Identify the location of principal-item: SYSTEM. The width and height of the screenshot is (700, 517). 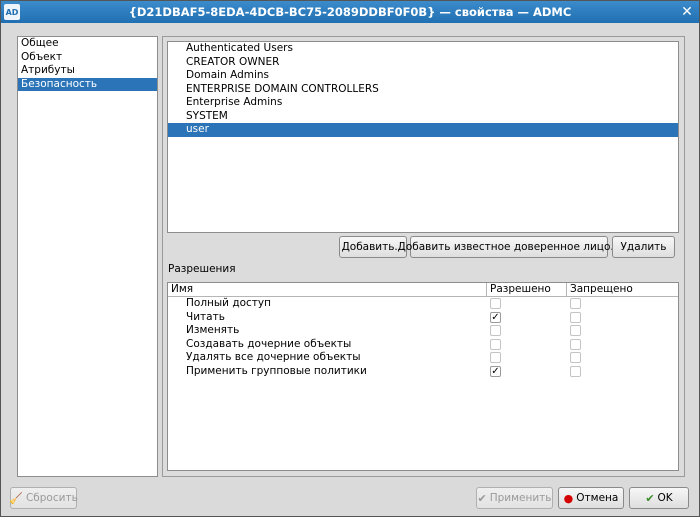
(423, 117).